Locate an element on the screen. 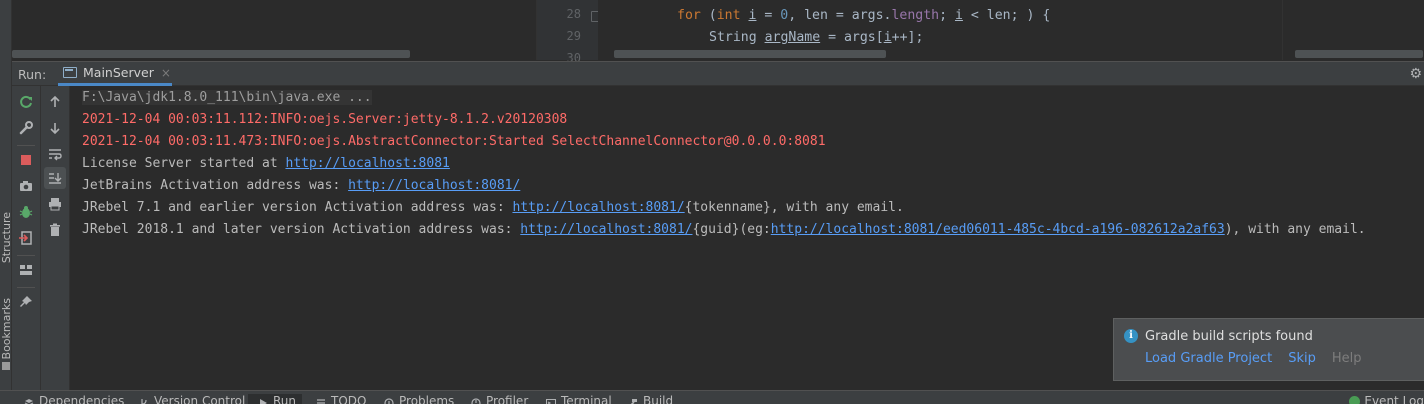  debug-button is located at coordinates (26, 212).